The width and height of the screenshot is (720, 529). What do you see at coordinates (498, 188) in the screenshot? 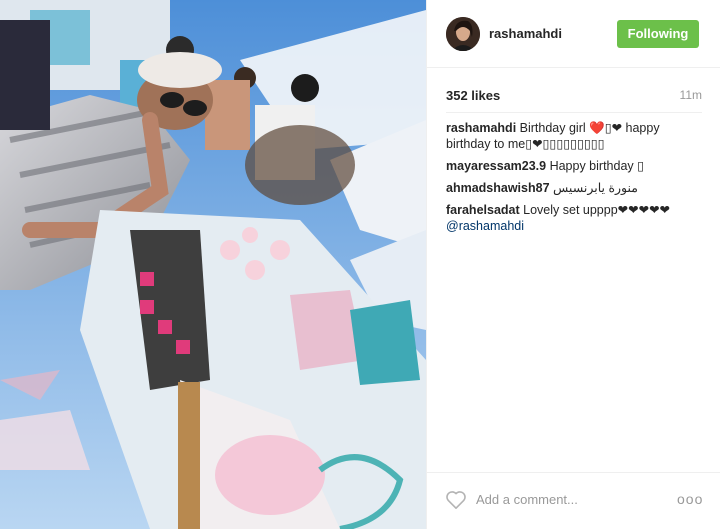
I see `comment-author: ahmadshawish87` at bounding box center [498, 188].